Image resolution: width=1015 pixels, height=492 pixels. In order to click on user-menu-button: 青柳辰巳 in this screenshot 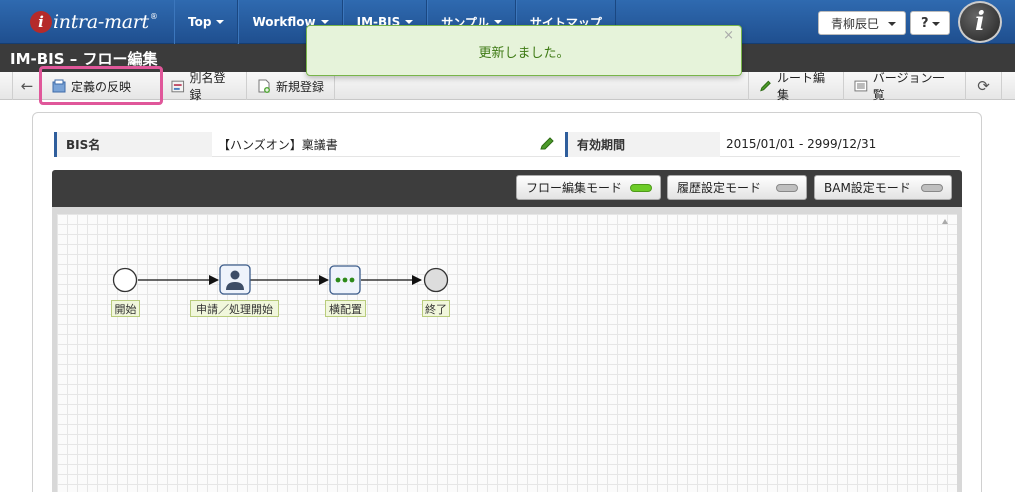, I will do `click(862, 23)`.